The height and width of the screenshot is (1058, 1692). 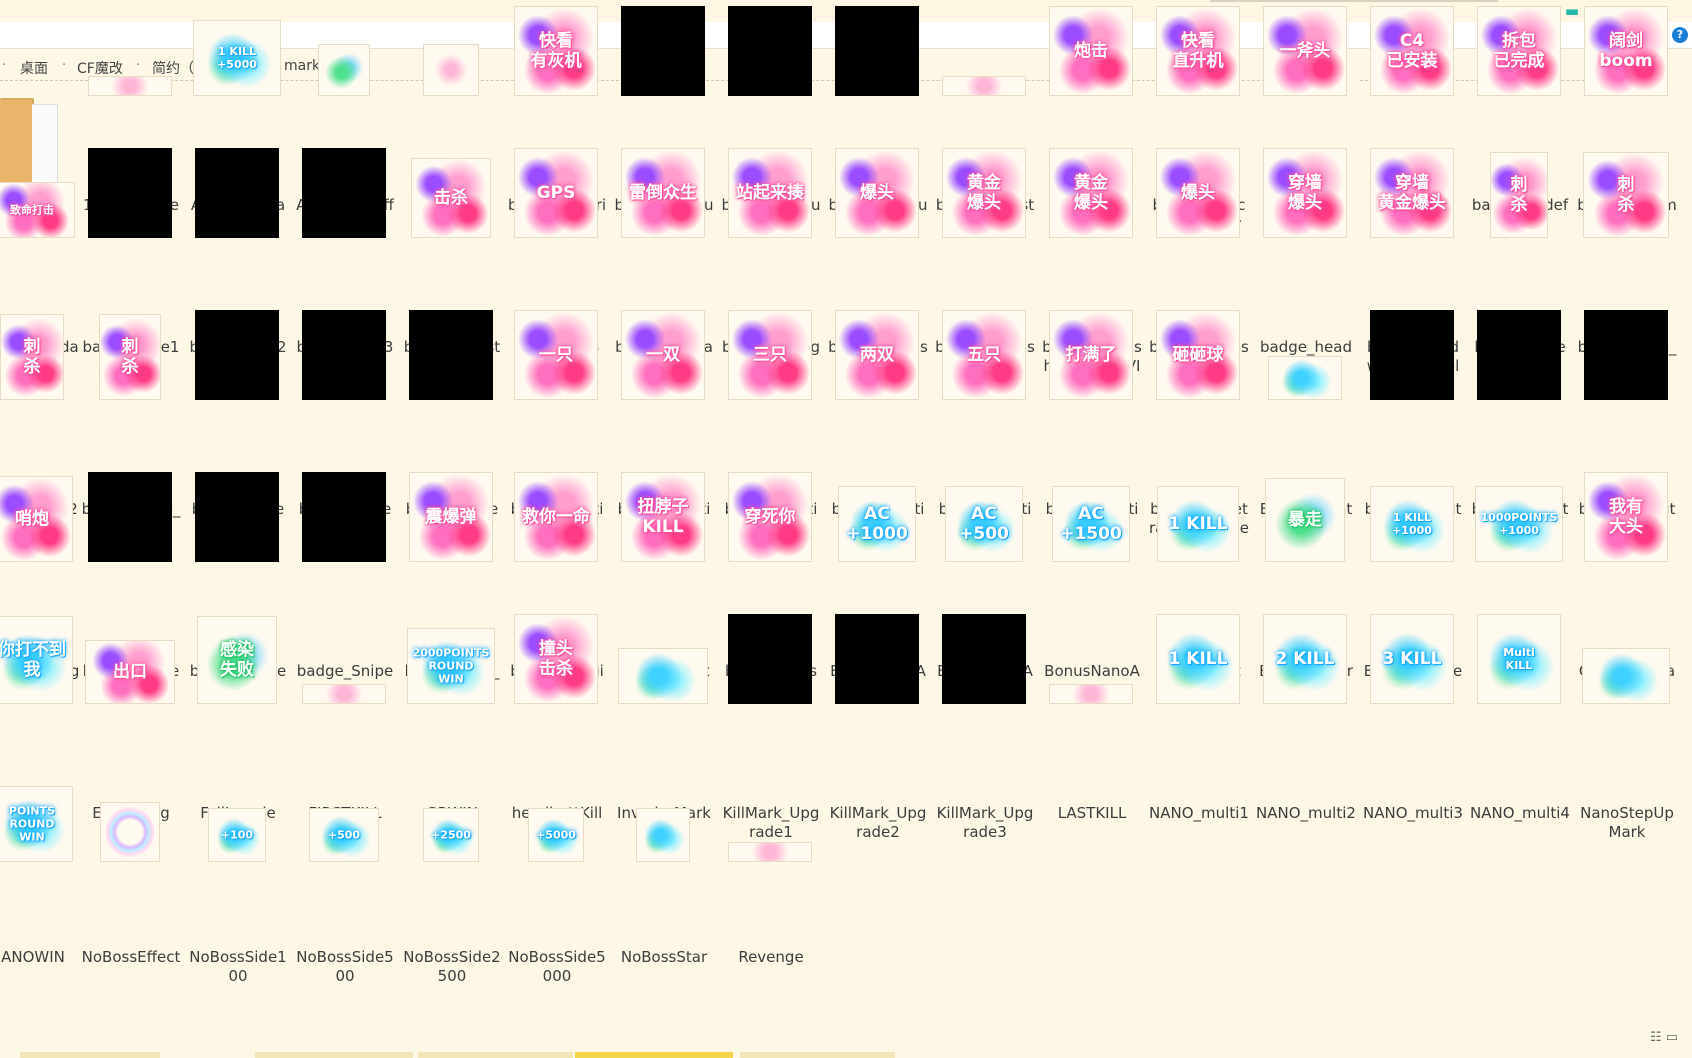 I want to click on title-tab-strip, so click(x=1354, y=1).